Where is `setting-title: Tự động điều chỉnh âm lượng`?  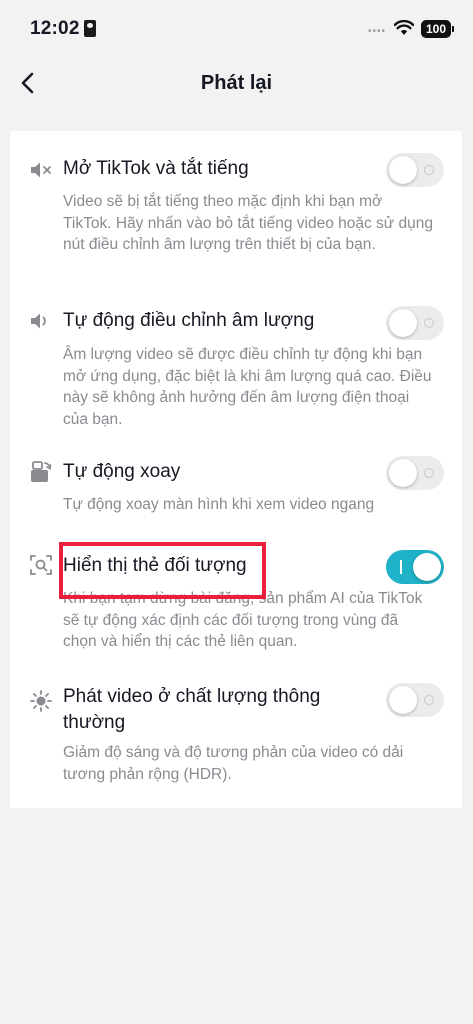 setting-title: Tự động điều chỉnh âm lượng is located at coordinates (189, 320).